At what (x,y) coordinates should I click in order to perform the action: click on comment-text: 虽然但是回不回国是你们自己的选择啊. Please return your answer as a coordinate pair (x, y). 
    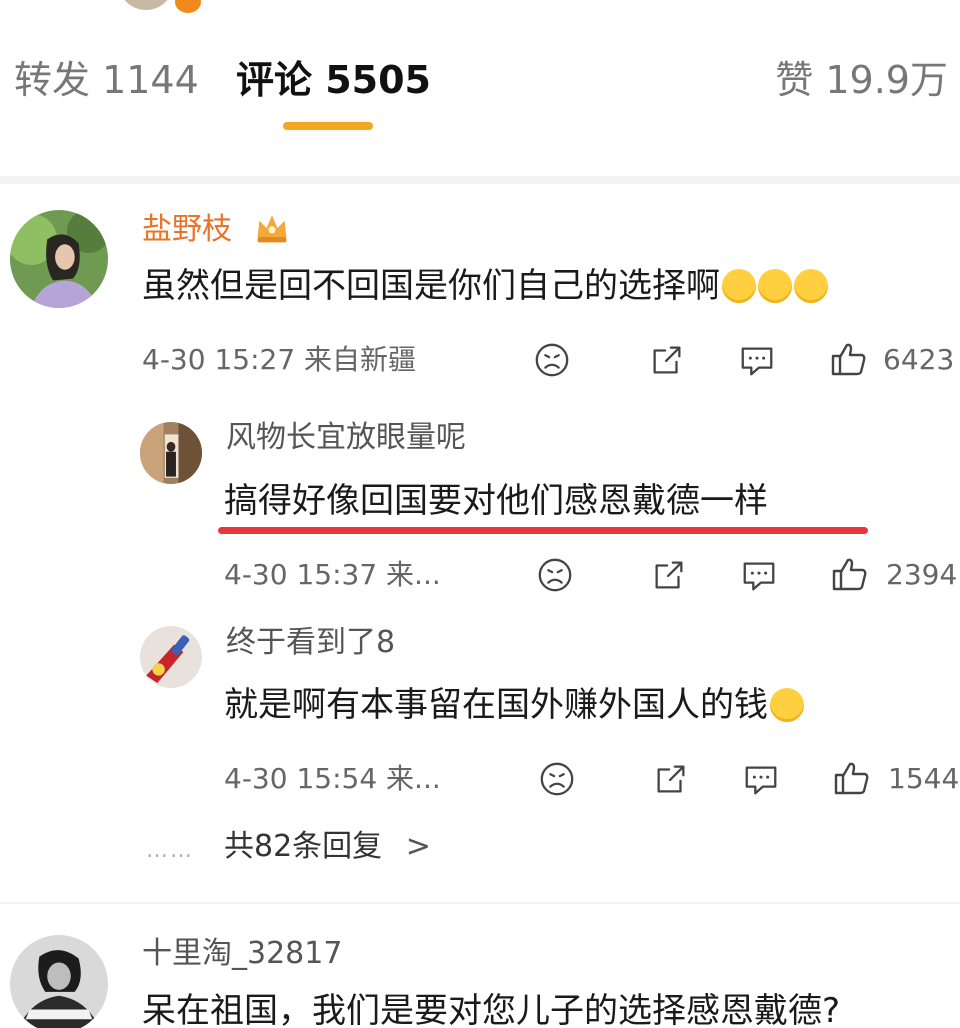
    Looking at the image, I should click on (485, 286).